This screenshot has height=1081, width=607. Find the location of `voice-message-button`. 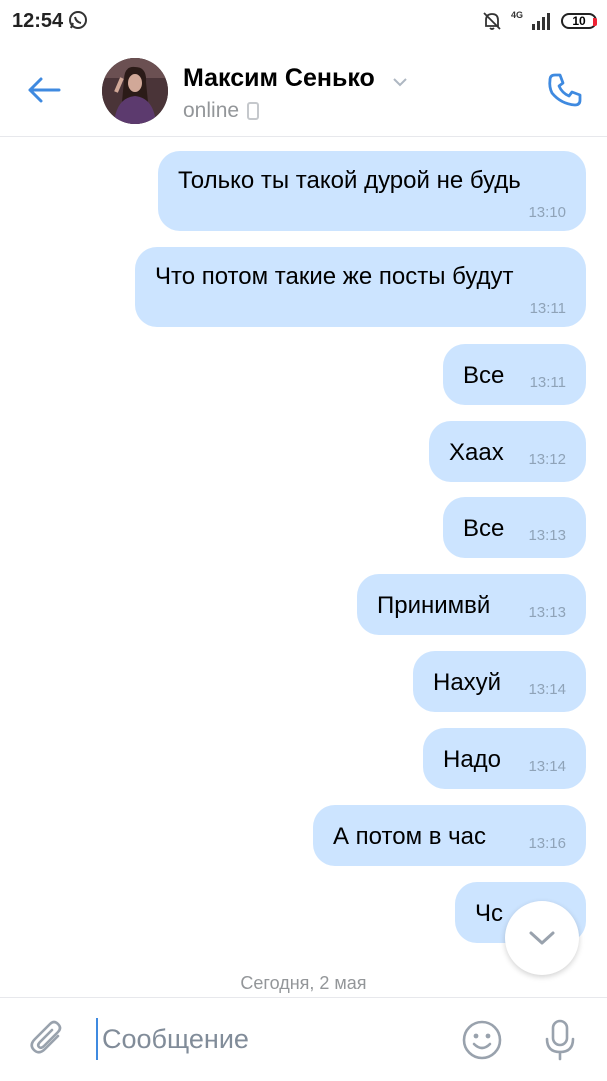

voice-message-button is located at coordinates (560, 1040).